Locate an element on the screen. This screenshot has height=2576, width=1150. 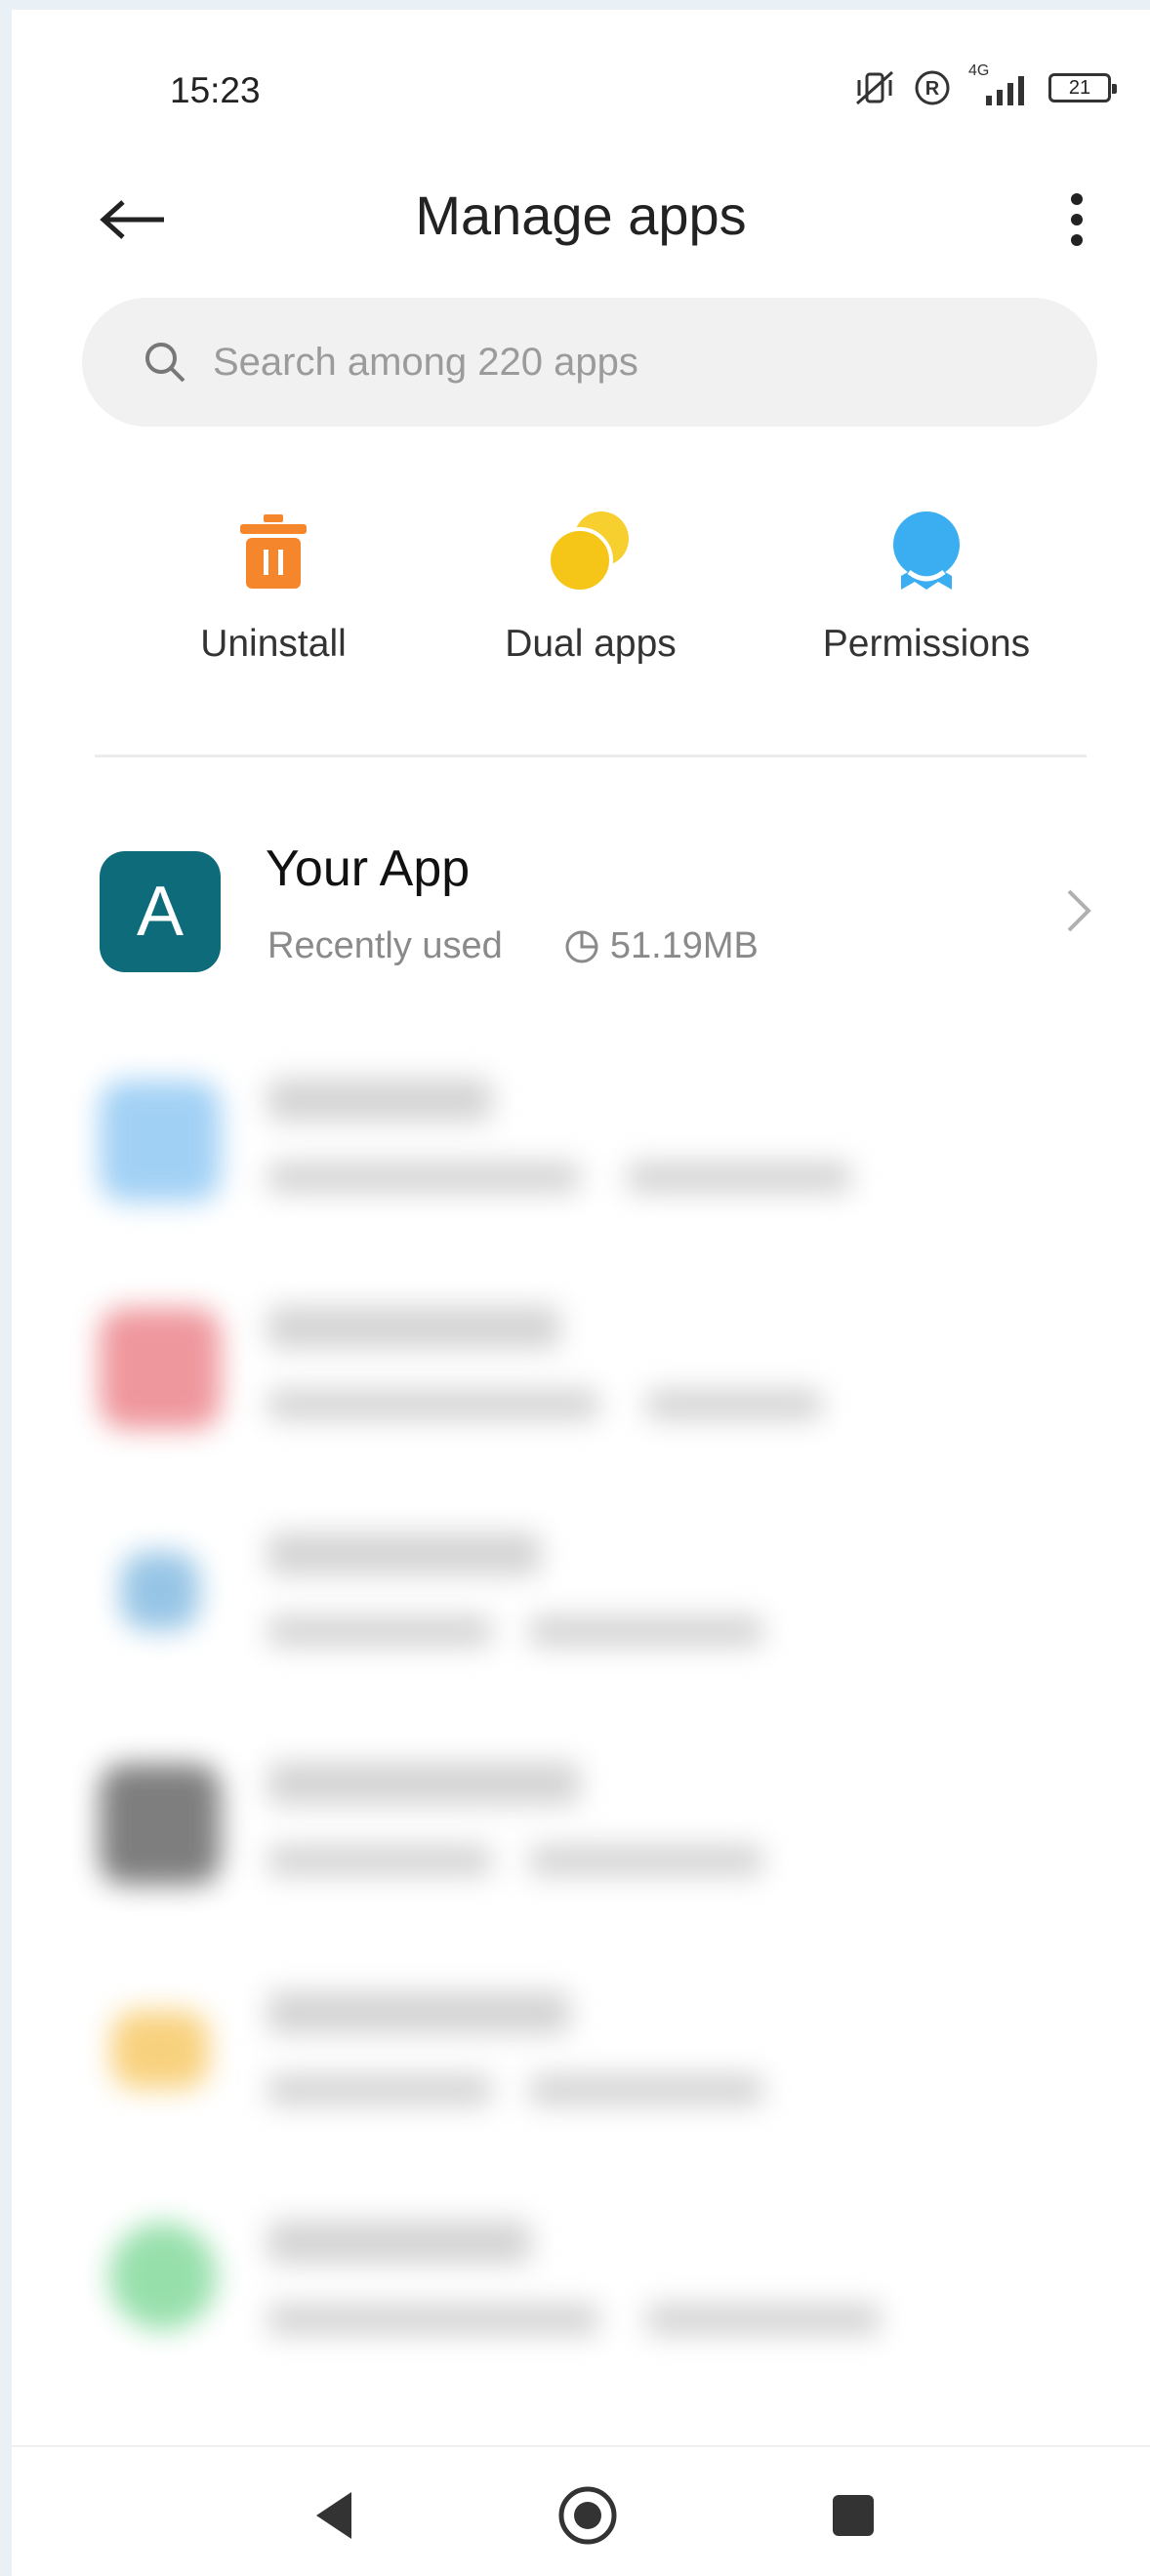
search-icon is located at coordinates (166, 362).